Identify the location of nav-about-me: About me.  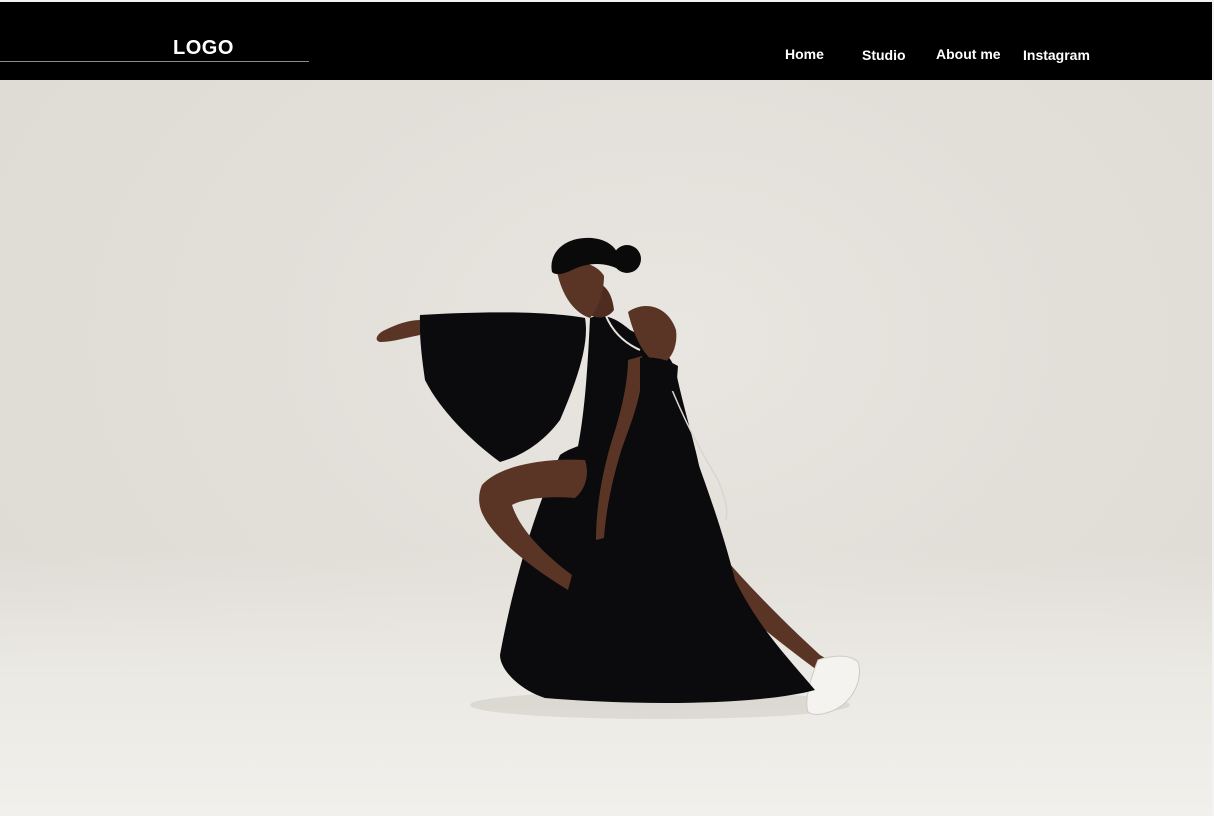
(968, 54).